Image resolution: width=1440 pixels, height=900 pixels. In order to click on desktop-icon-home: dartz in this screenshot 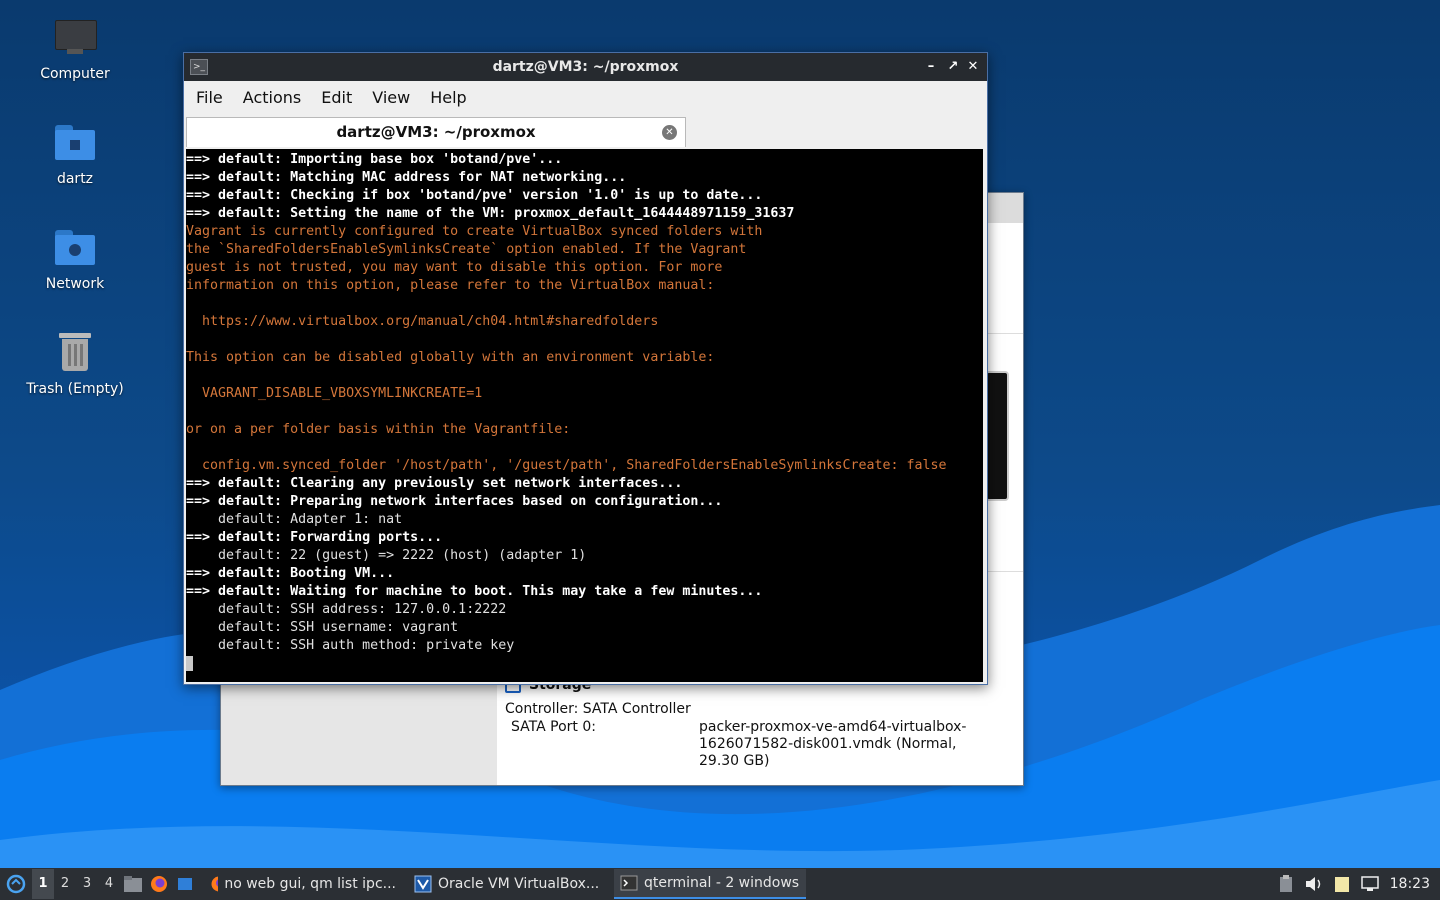, I will do `click(75, 154)`.